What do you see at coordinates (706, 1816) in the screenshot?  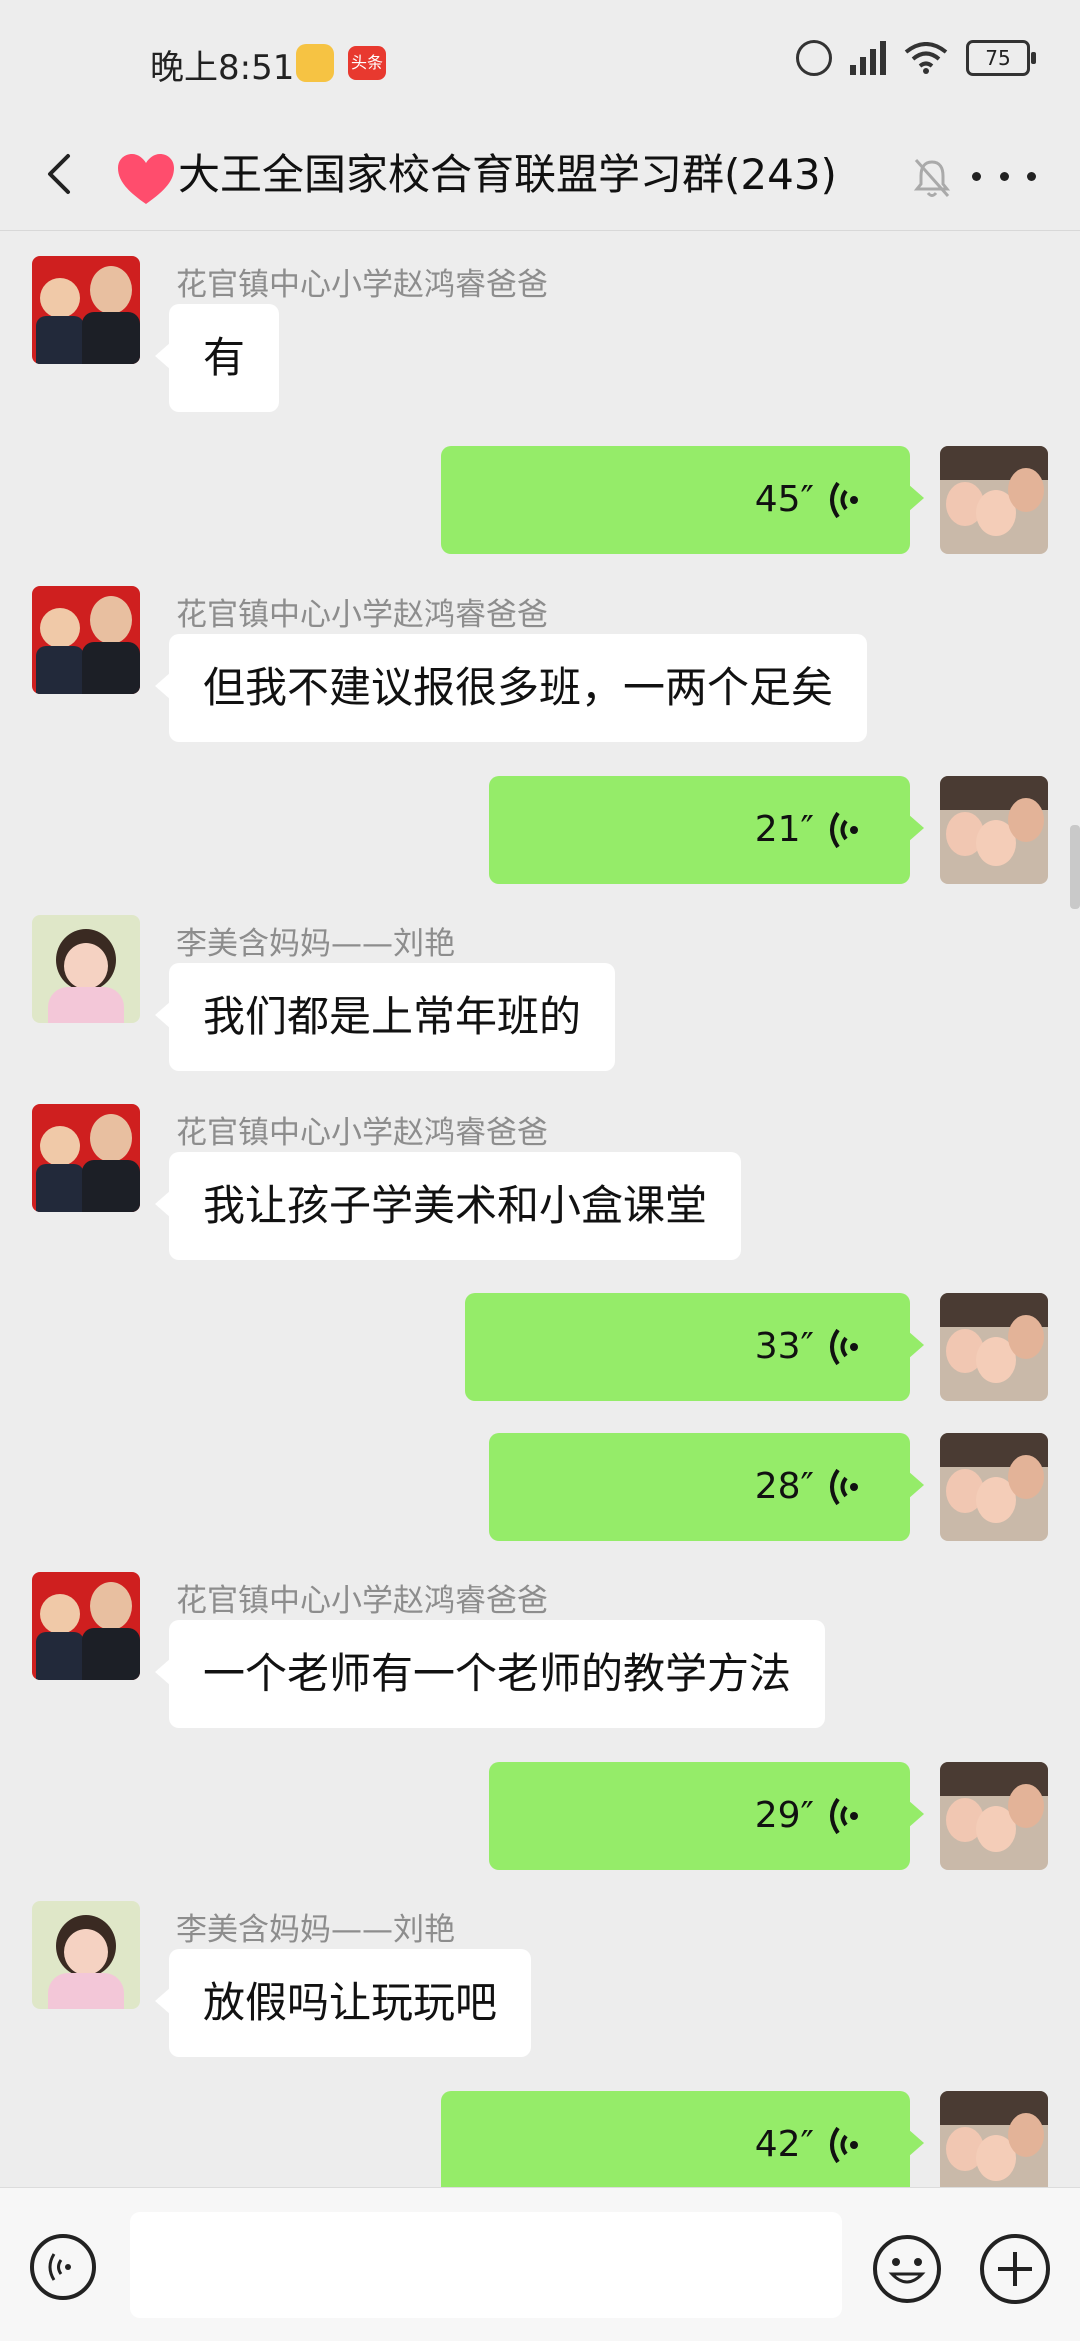 I see `voice-bubble: 29″` at bounding box center [706, 1816].